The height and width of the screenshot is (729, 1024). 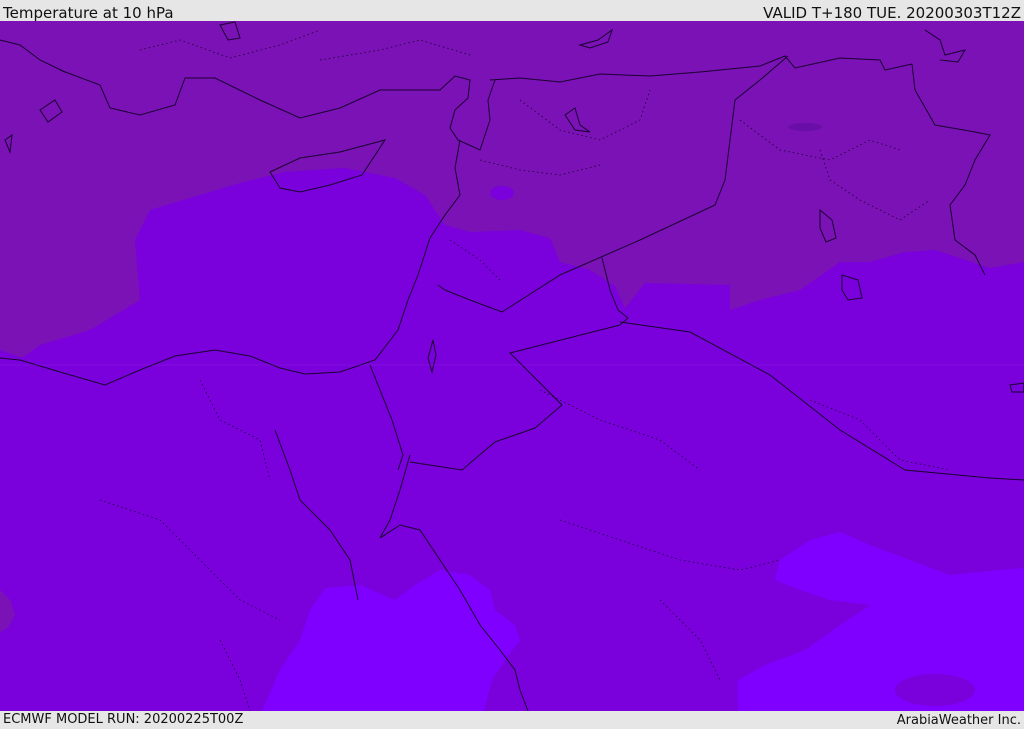 I want to click on mid-spot-syria, so click(x=502, y=193).